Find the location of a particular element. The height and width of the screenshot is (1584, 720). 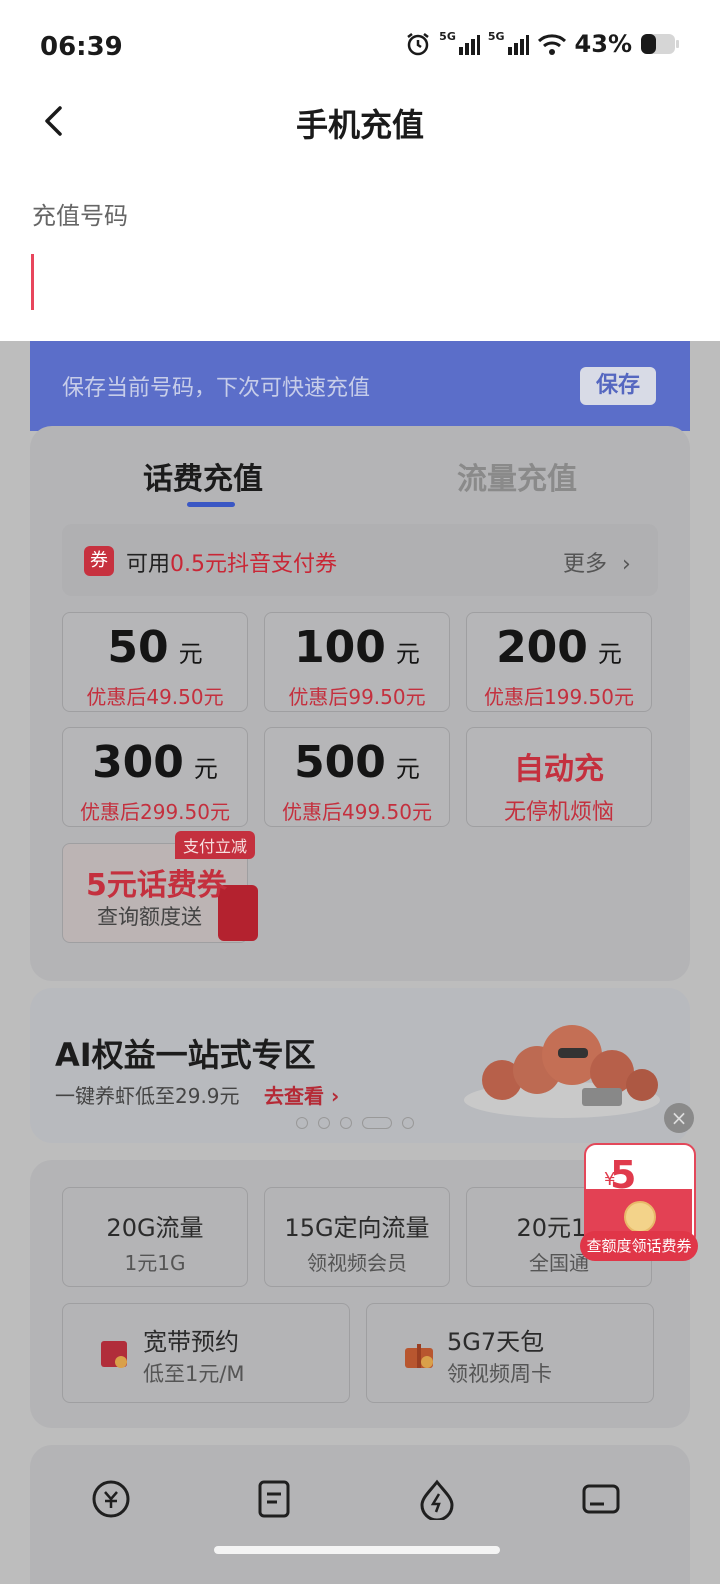

ai-banner-link: 去查看 › is located at coordinates (301, 1094).